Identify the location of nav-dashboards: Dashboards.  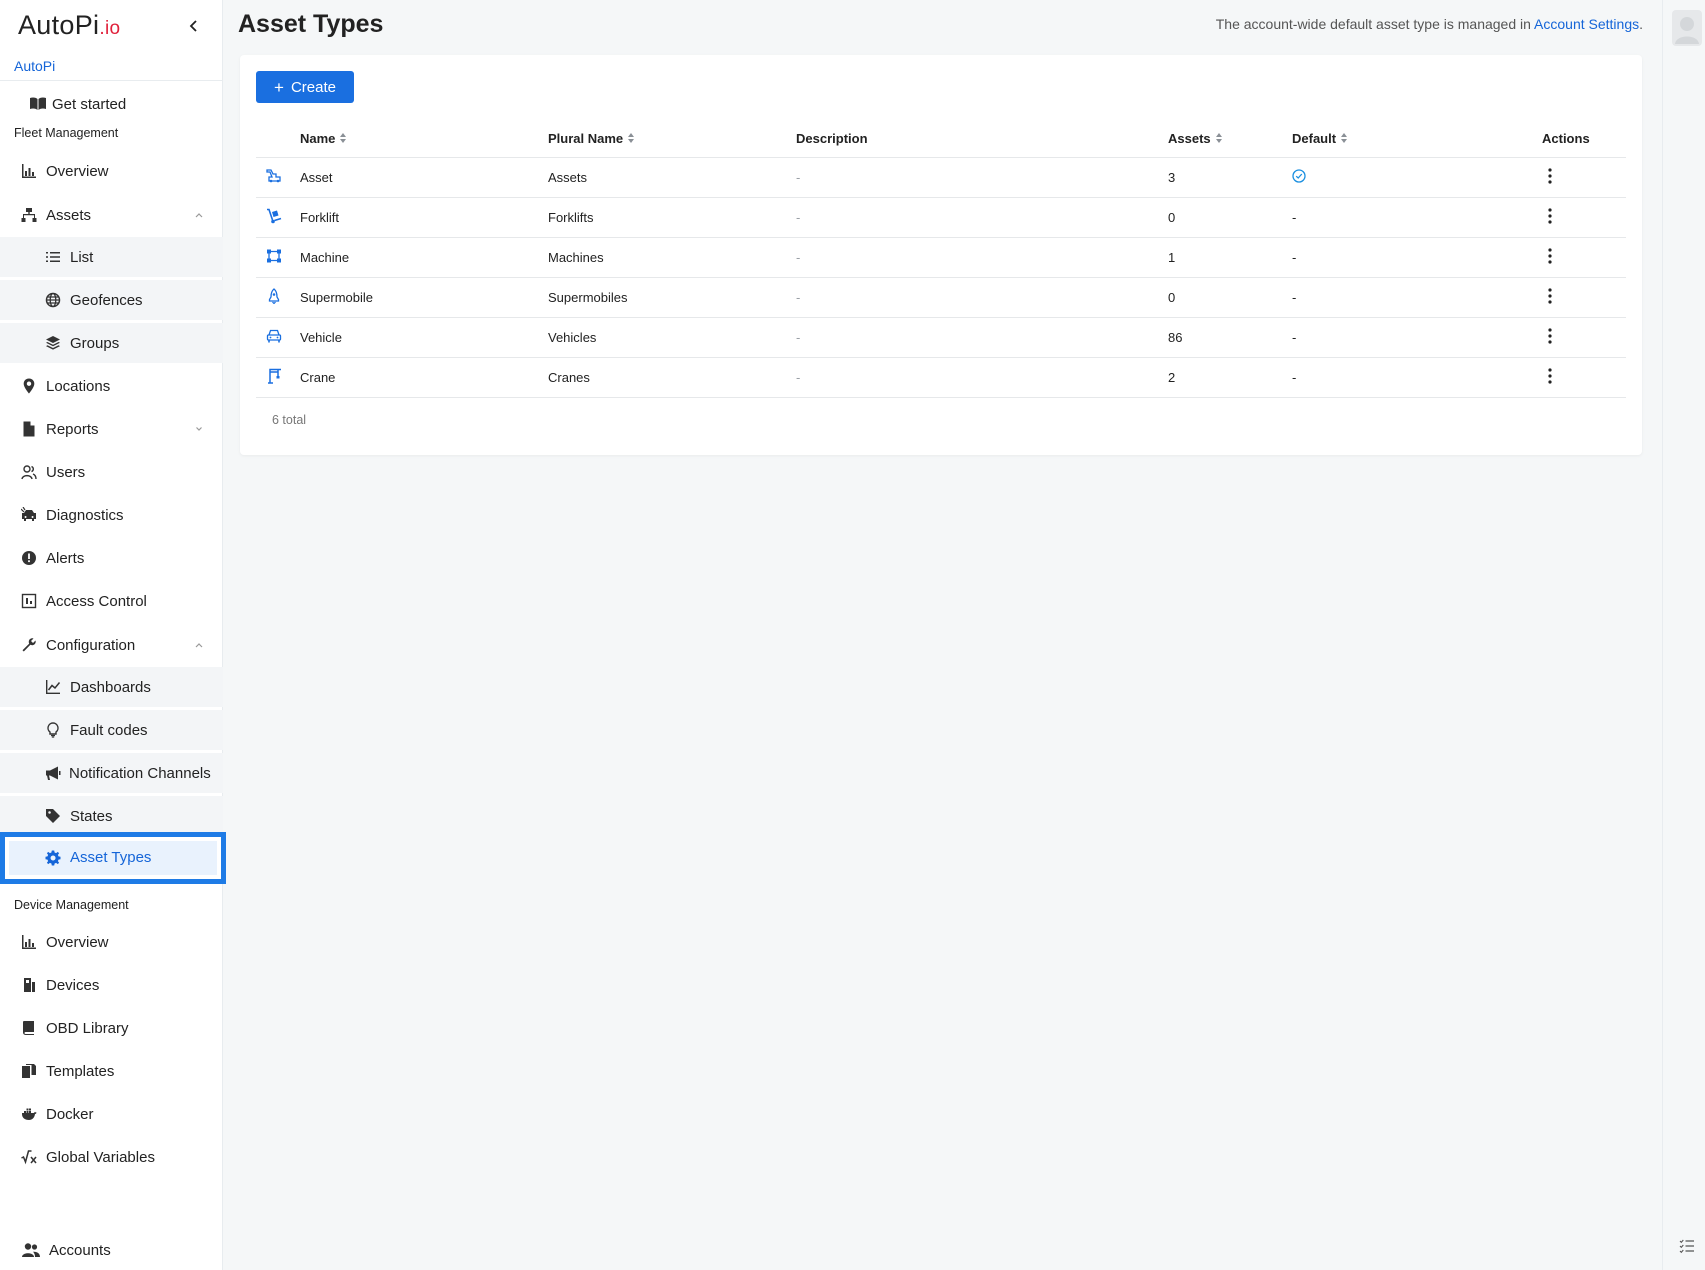
(111, 687).